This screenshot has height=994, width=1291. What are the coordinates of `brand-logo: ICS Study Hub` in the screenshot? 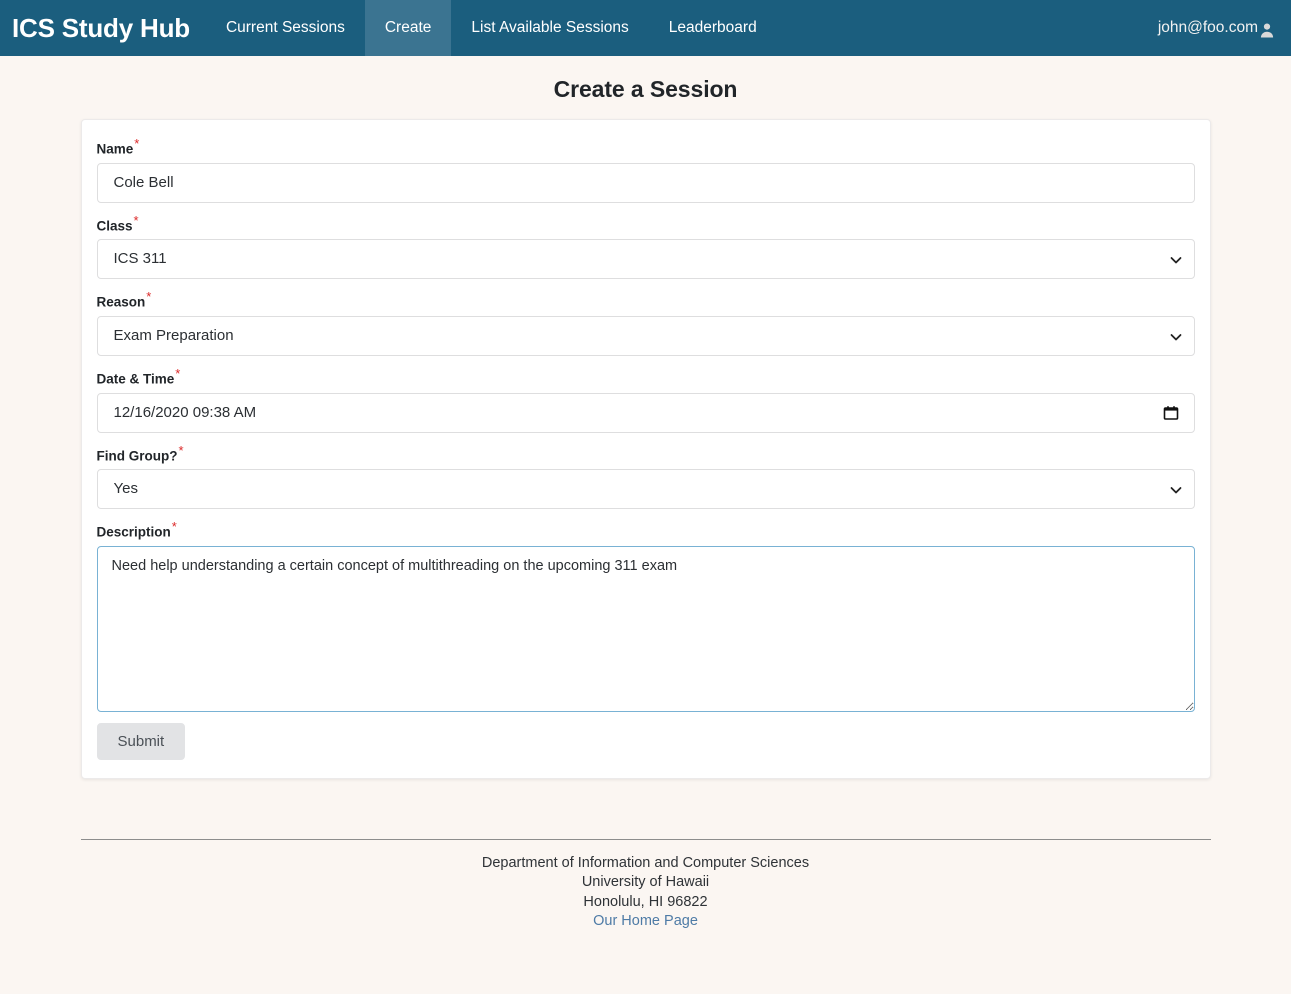 It's located at (103, 28).